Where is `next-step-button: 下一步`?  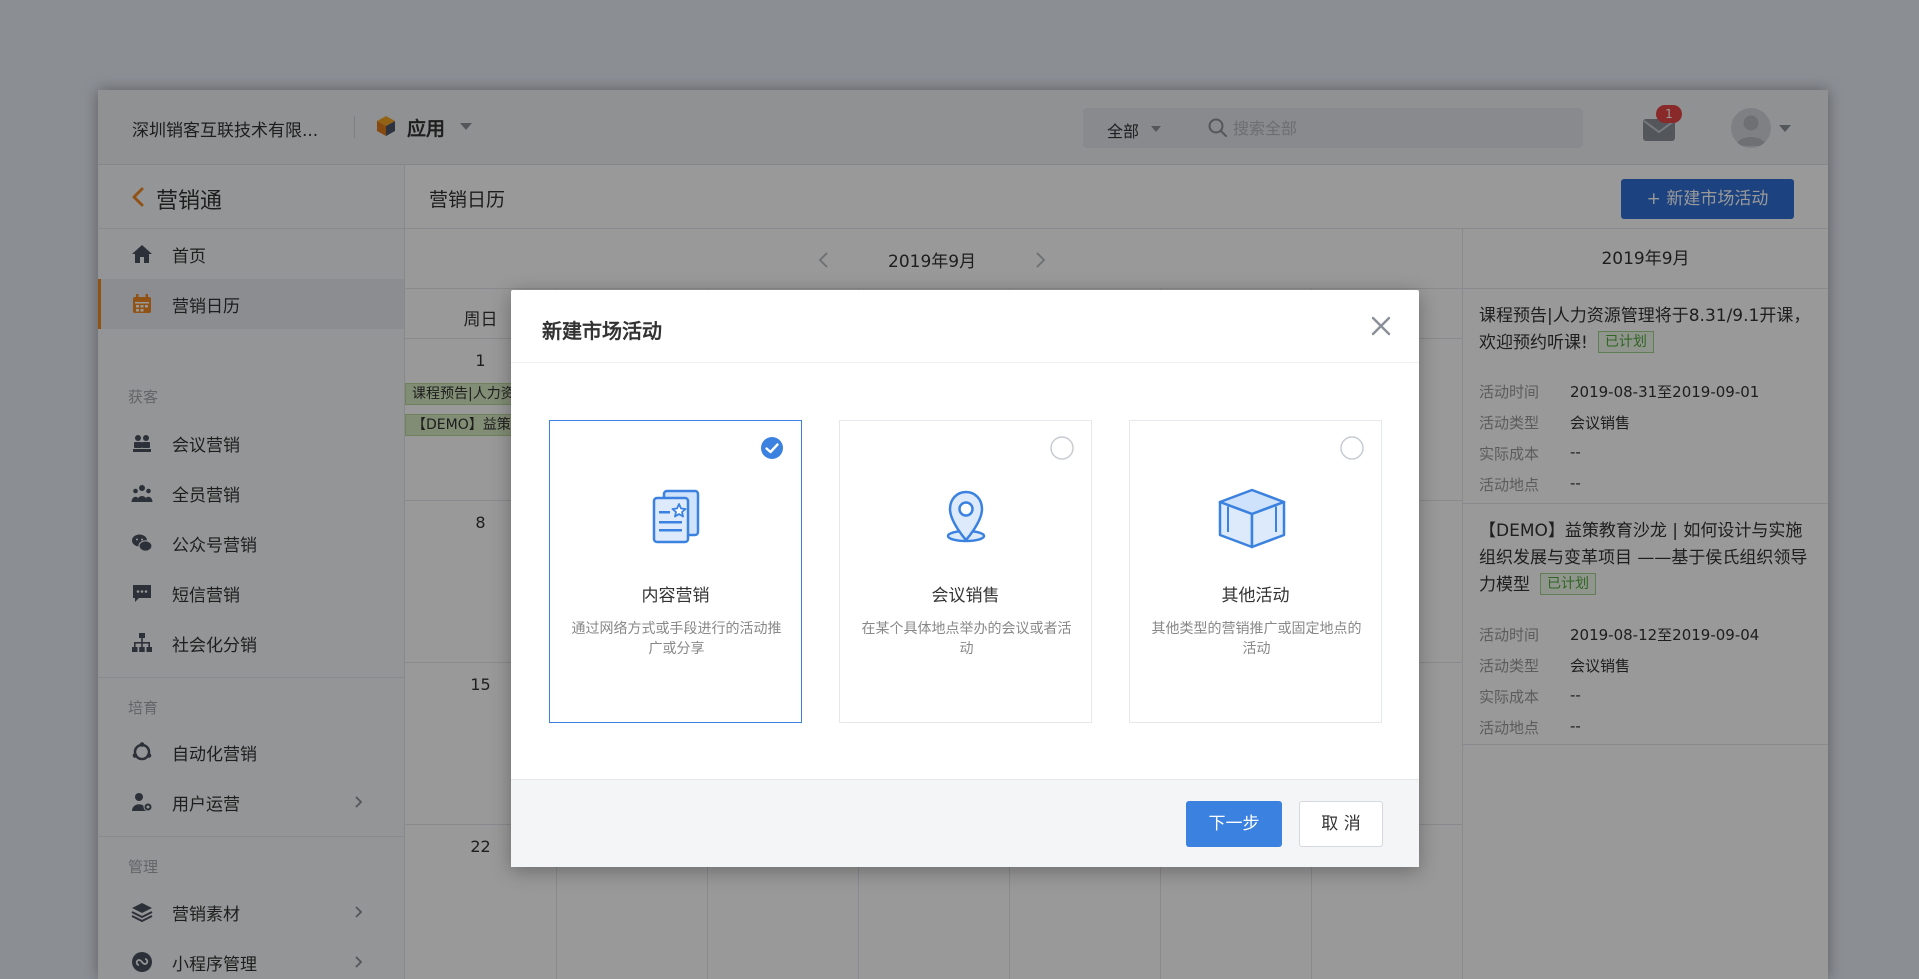 next-step-button: 下一步 is located at coordinates (1234, 824).